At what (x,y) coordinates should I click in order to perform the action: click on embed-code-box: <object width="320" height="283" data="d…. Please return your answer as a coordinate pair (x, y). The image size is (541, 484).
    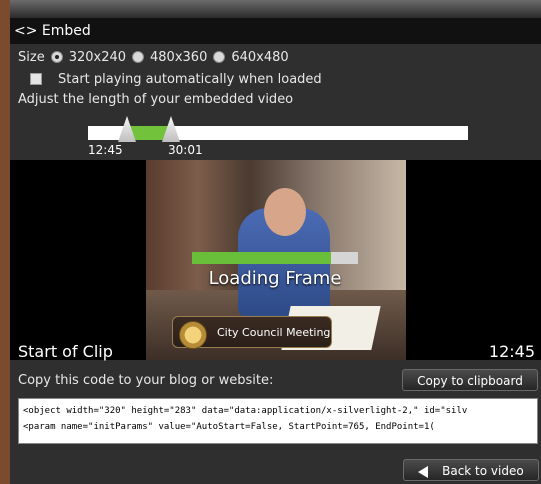
    Looking at the image, I should click on (278, 421).